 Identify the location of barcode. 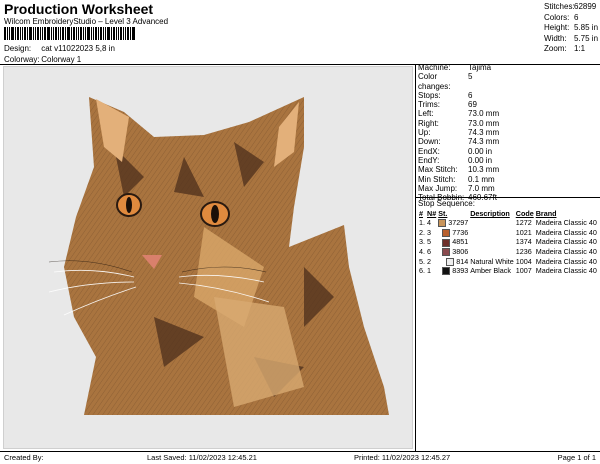
(85, 33).